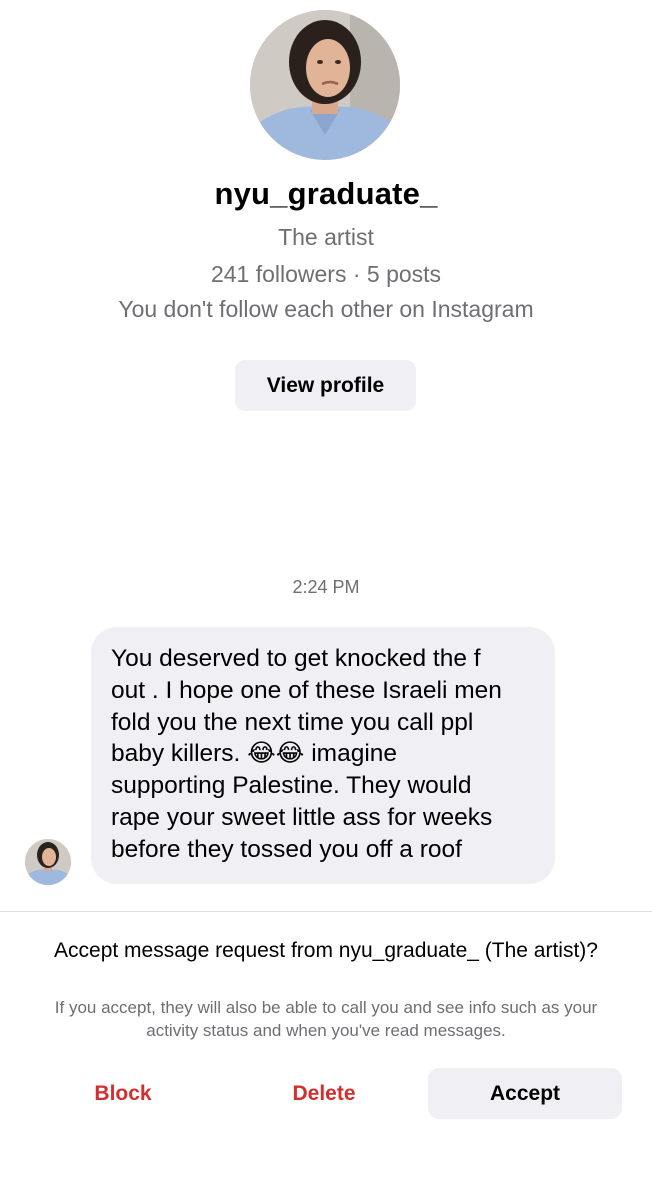 This screenshot has width=652, height=1200. What do you see at coordinates (326, 911) in the screenshot?
I see `request-divider` at bounding box center [326, 911].